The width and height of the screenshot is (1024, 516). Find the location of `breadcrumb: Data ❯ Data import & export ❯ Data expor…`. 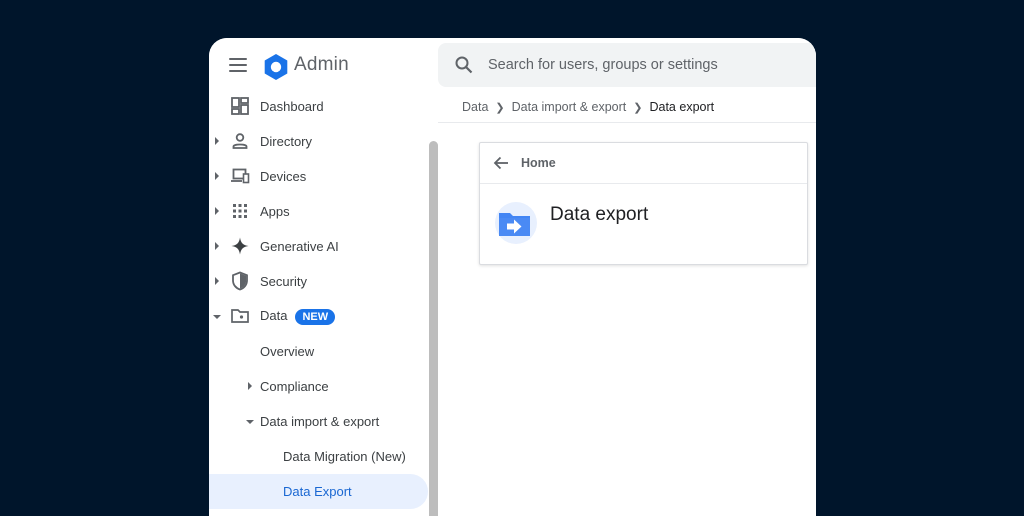

breadcrumb: Data ❯ Data import & export ❯ Data expor… is located at coordinates (588, 107).